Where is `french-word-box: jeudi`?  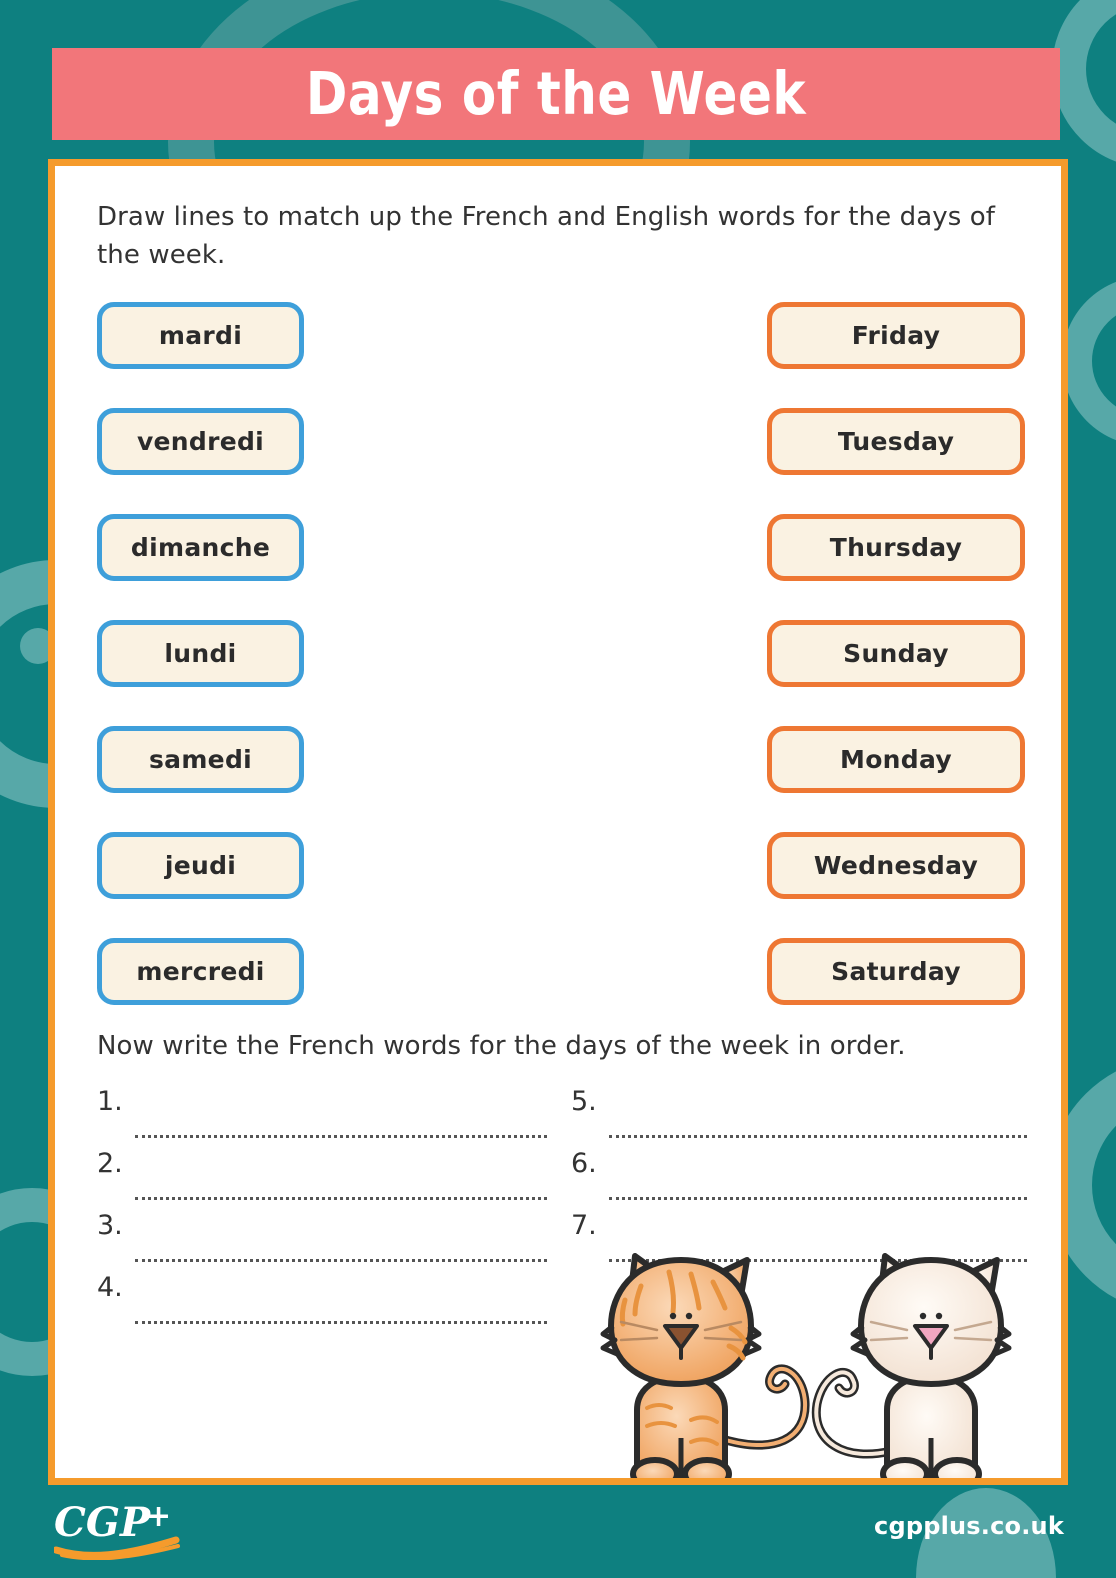 french-word-box: jeudi is located at coordinates (200, 865).